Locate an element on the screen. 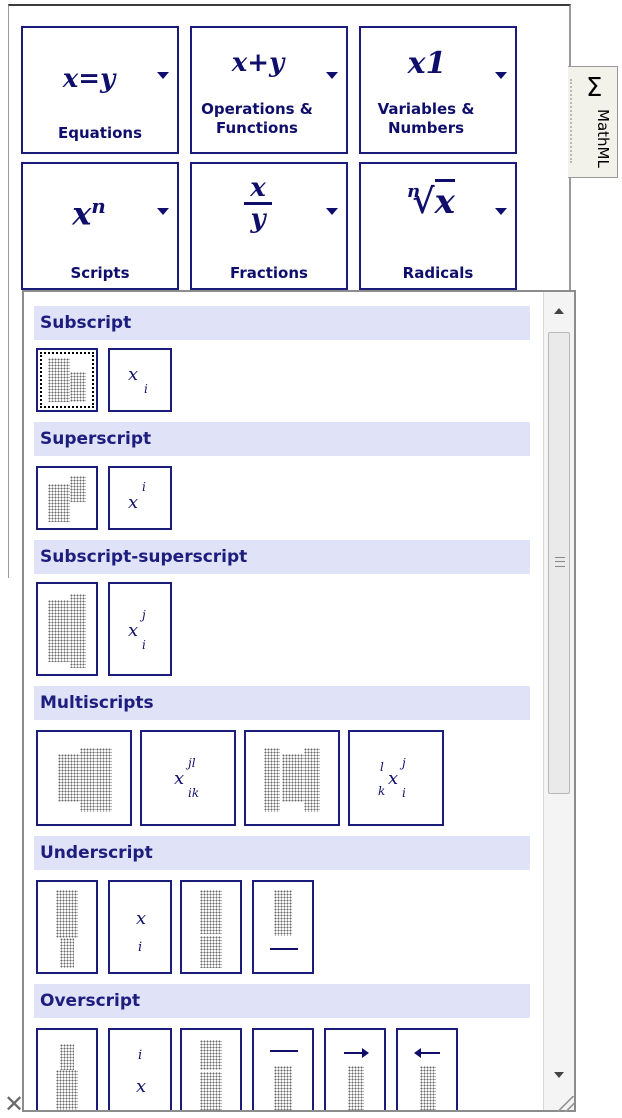  fraction-denominator: y is located at coordinates (258, 219).